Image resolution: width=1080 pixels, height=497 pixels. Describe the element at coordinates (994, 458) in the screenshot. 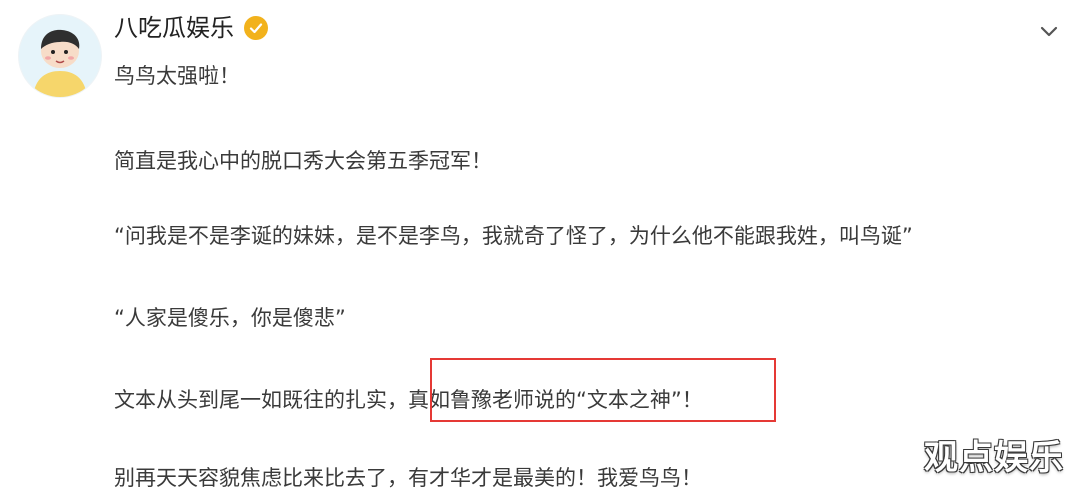

I see `watermark: 观点娱乐` at that location.